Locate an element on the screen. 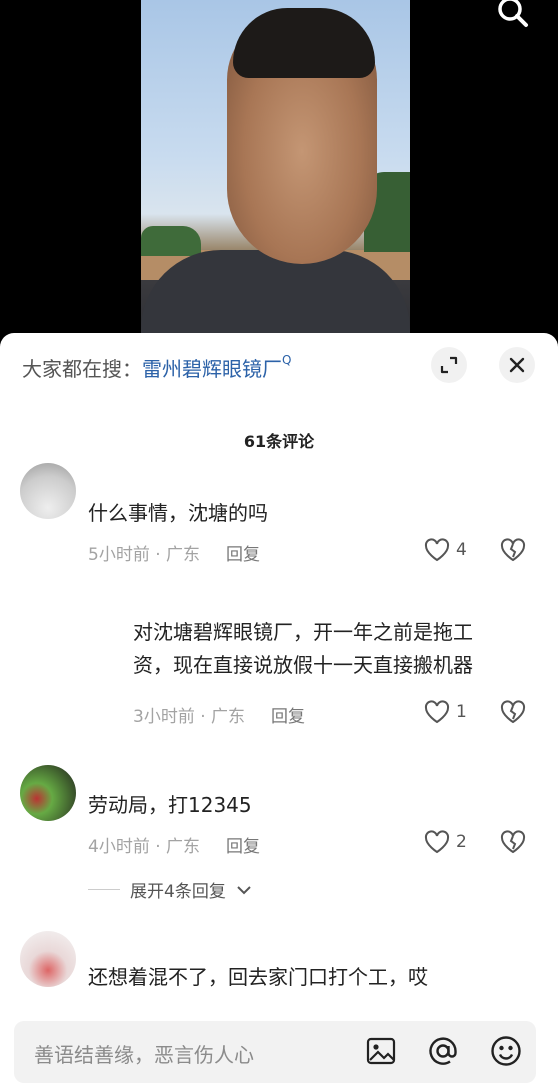 Image resolution: width=558 pixels, height=1090 pixels. close-icon is located at coordinates (517, 365).